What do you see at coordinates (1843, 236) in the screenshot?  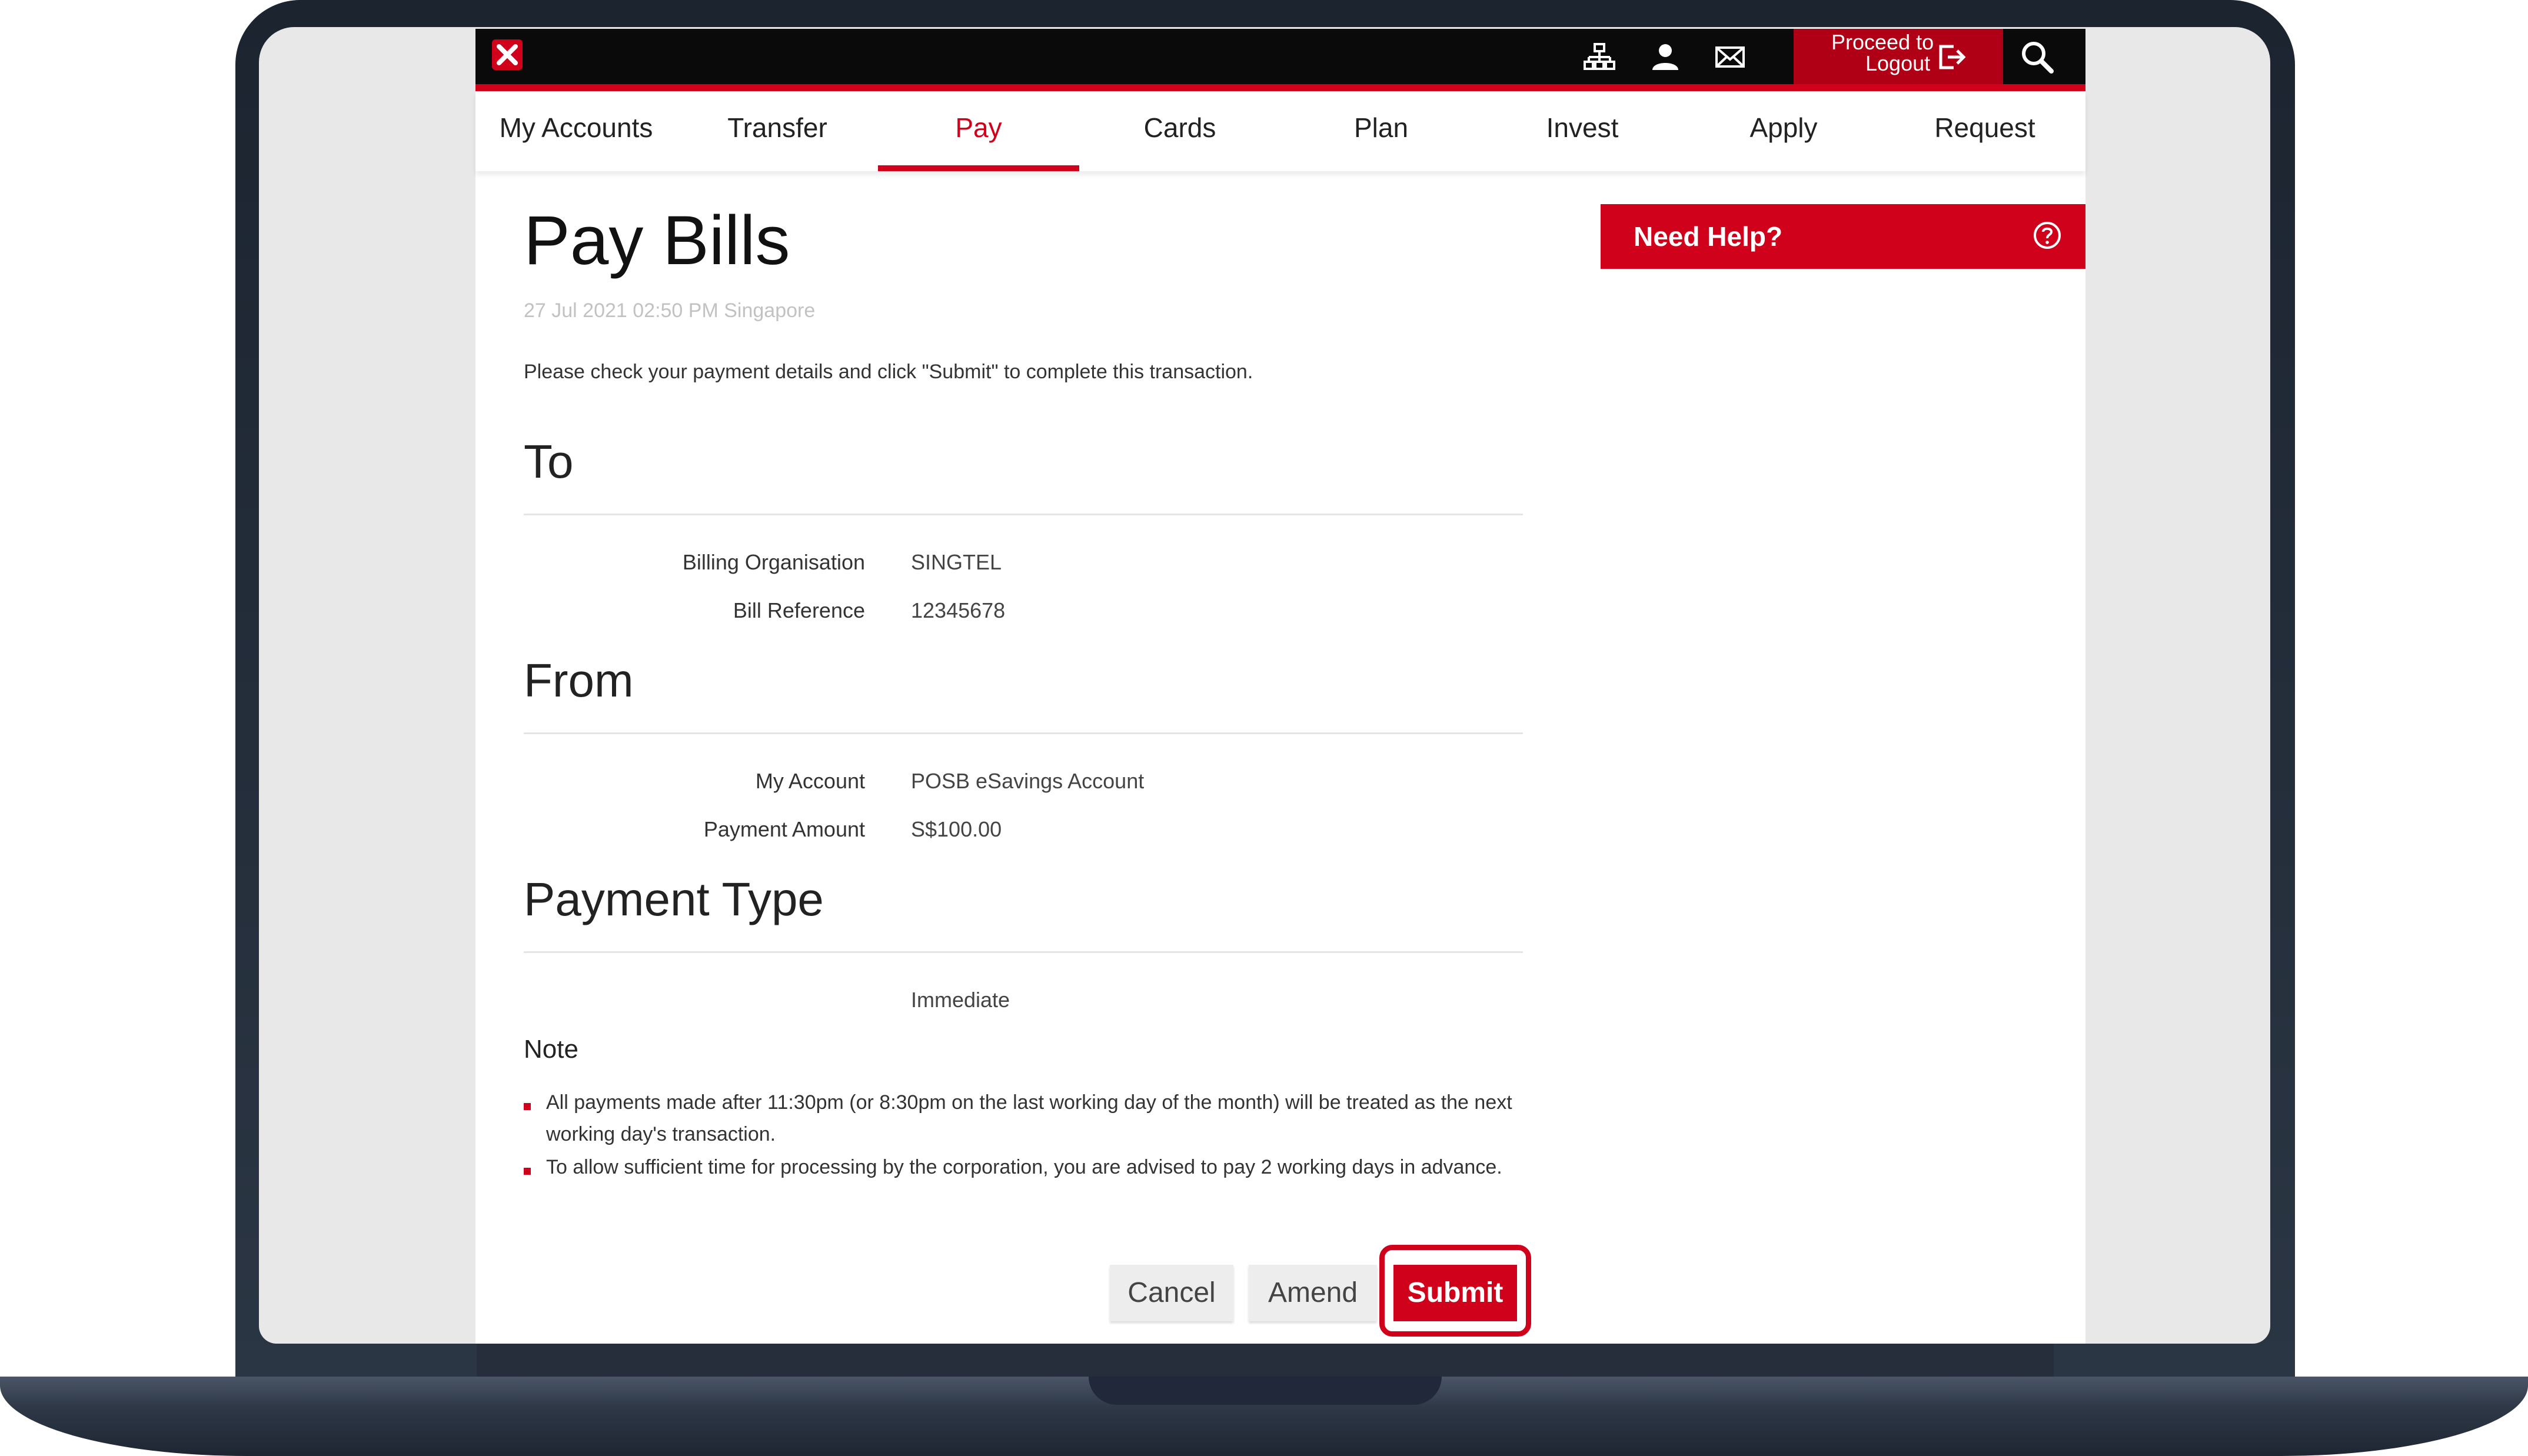 I see `need-help-button: Need Help?` at bounding box center [1843, 236].